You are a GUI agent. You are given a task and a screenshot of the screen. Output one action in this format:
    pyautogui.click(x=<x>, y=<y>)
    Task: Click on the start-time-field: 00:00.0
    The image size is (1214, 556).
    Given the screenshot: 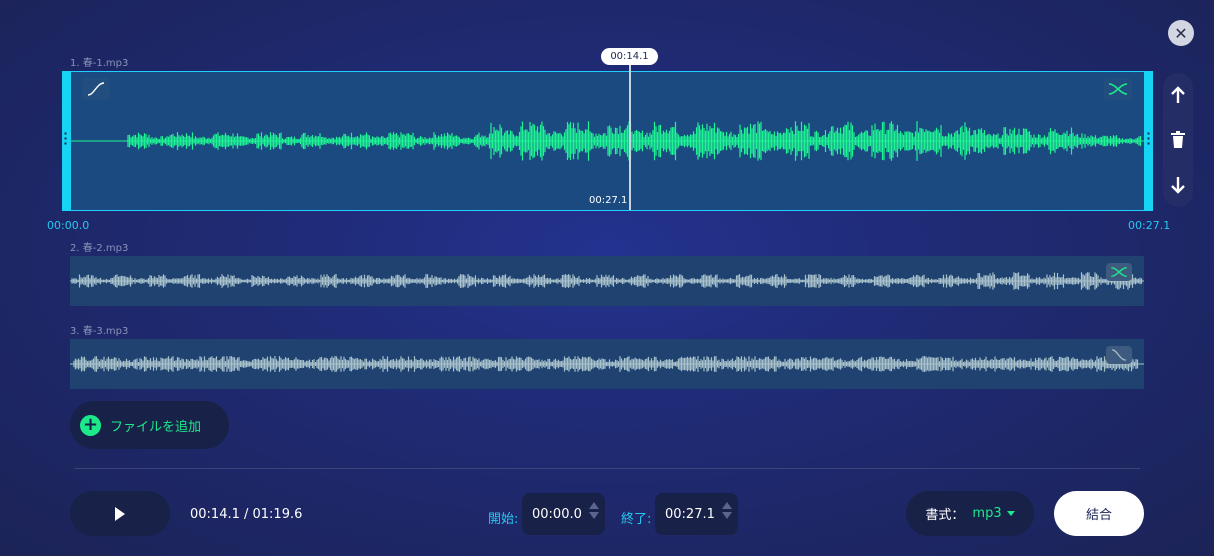 What is the action you would take?
    pyautogui.click(x=563, y=514)
    